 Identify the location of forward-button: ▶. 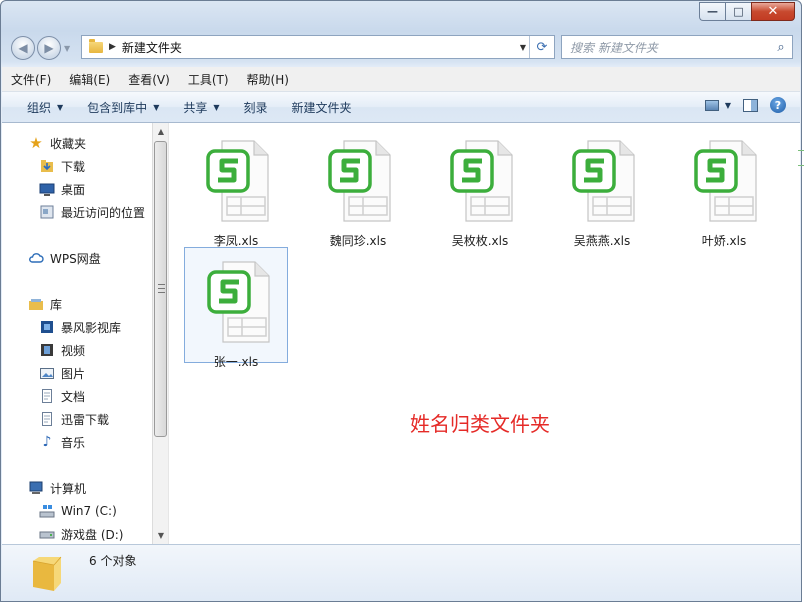
(49, 48).